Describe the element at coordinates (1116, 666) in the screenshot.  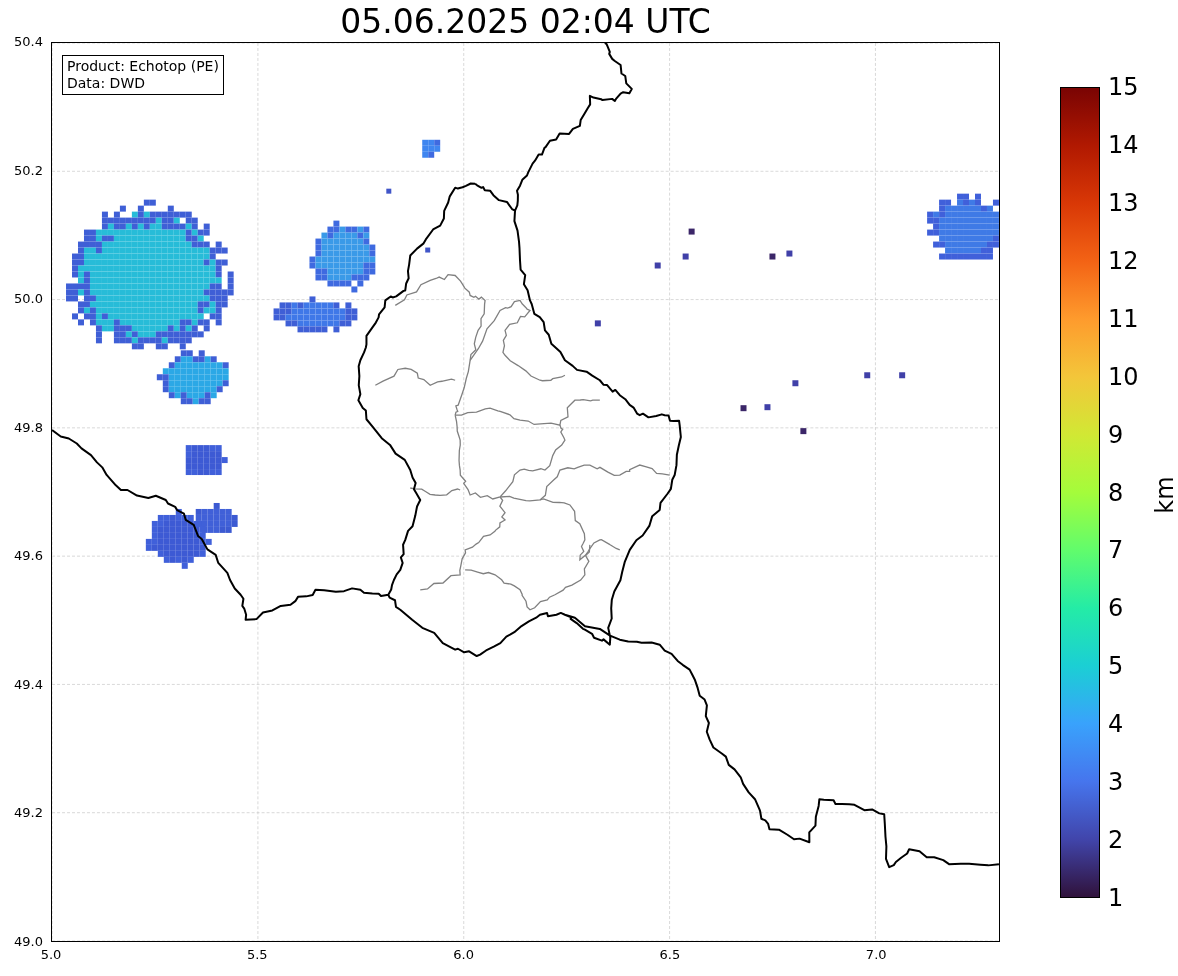
I see `colorbar-tick-label: 5` at that location.